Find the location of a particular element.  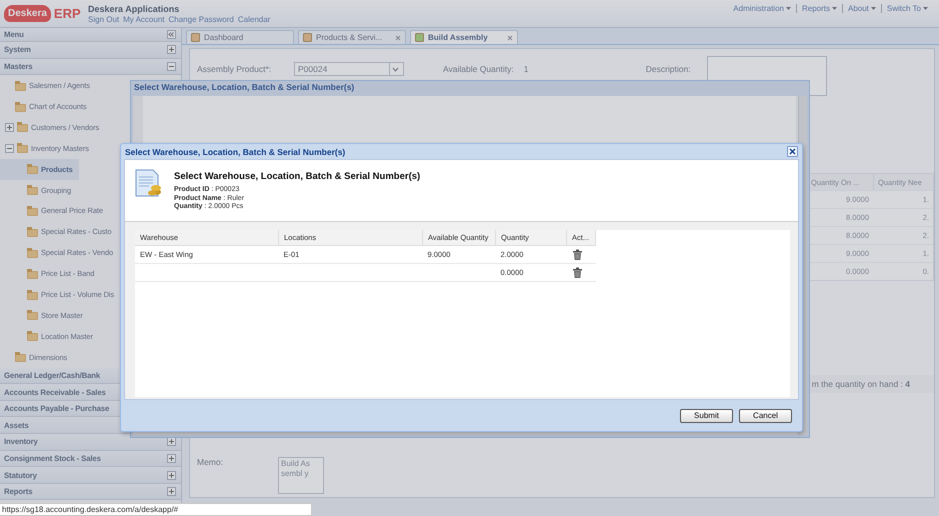

info-note: m the quantity on hand : 4 is located at coordinates (861, 384).